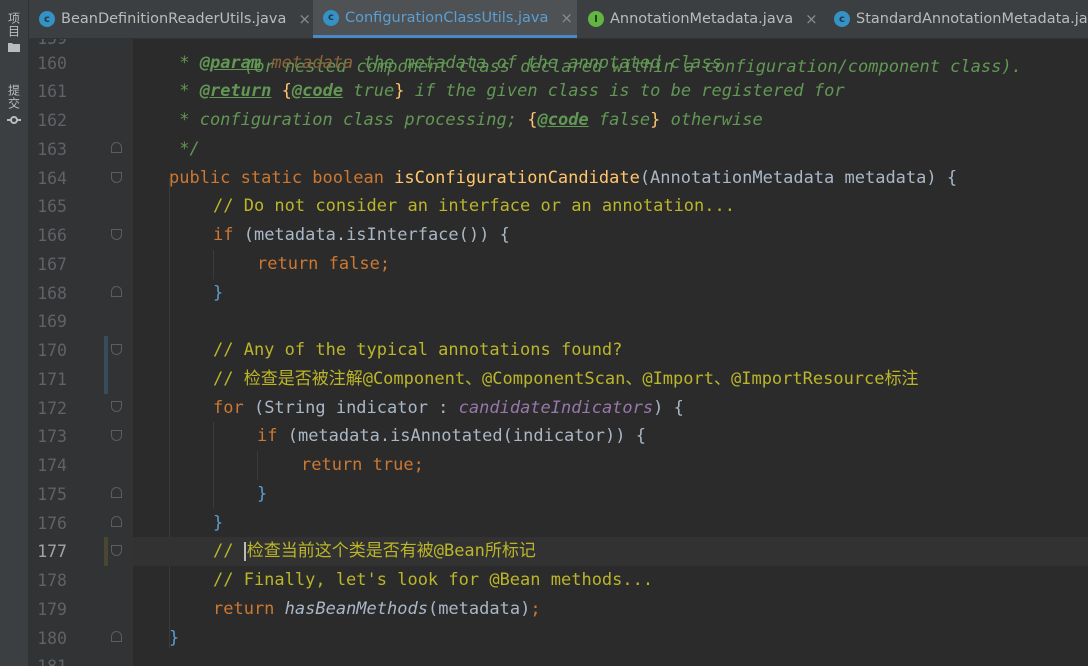  What do you see at coordinates (52, 379) in the screenshot?
I see `line-number: 171` at bounding box center [52, 379].